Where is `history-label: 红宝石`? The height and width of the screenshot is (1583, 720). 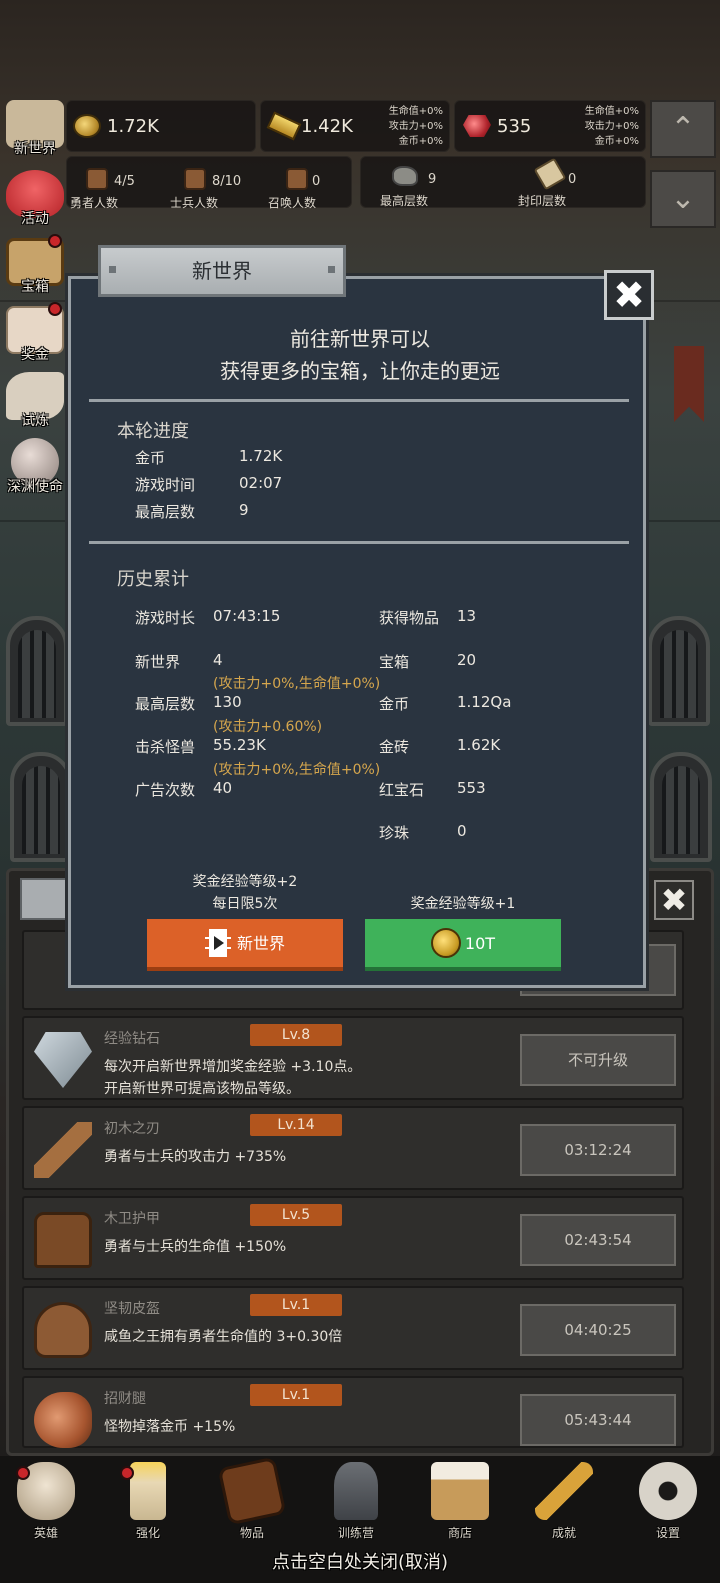 history-label: 红宝石 is located at coordinates (402, 790).